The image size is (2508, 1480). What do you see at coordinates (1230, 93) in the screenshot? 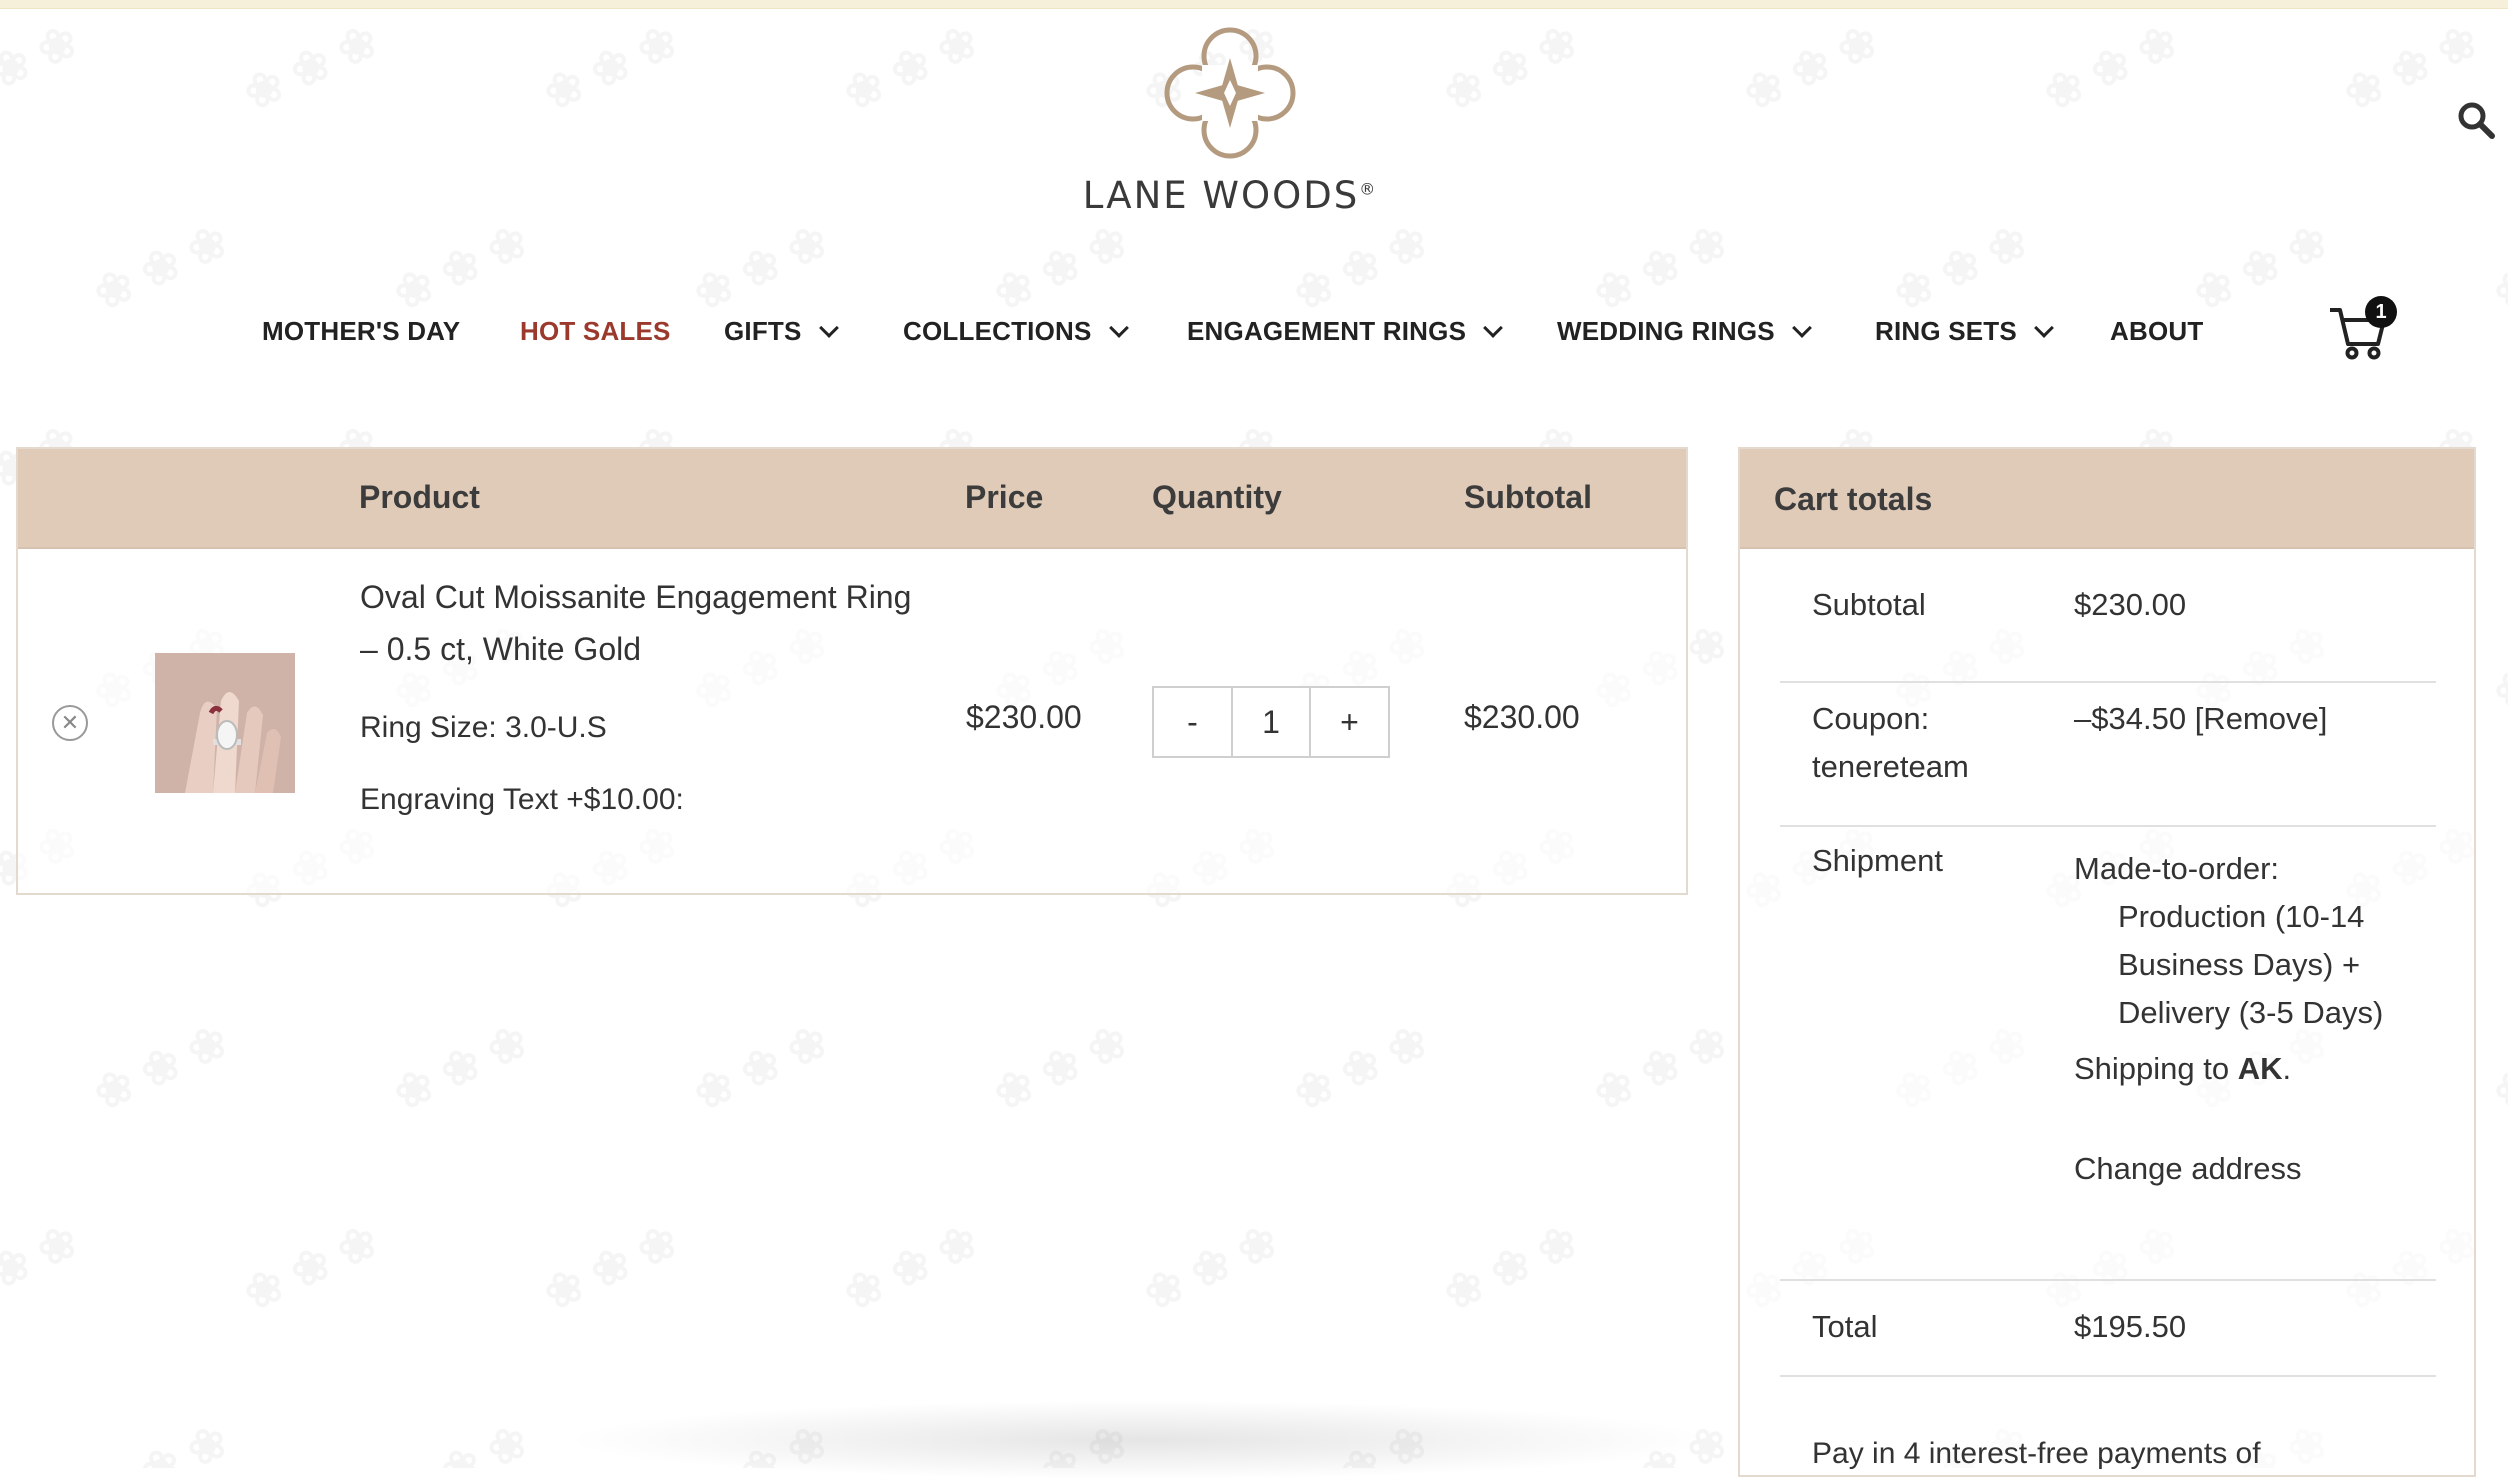
I see `logo-emblem-icon` at bounding box center [1230, 93].